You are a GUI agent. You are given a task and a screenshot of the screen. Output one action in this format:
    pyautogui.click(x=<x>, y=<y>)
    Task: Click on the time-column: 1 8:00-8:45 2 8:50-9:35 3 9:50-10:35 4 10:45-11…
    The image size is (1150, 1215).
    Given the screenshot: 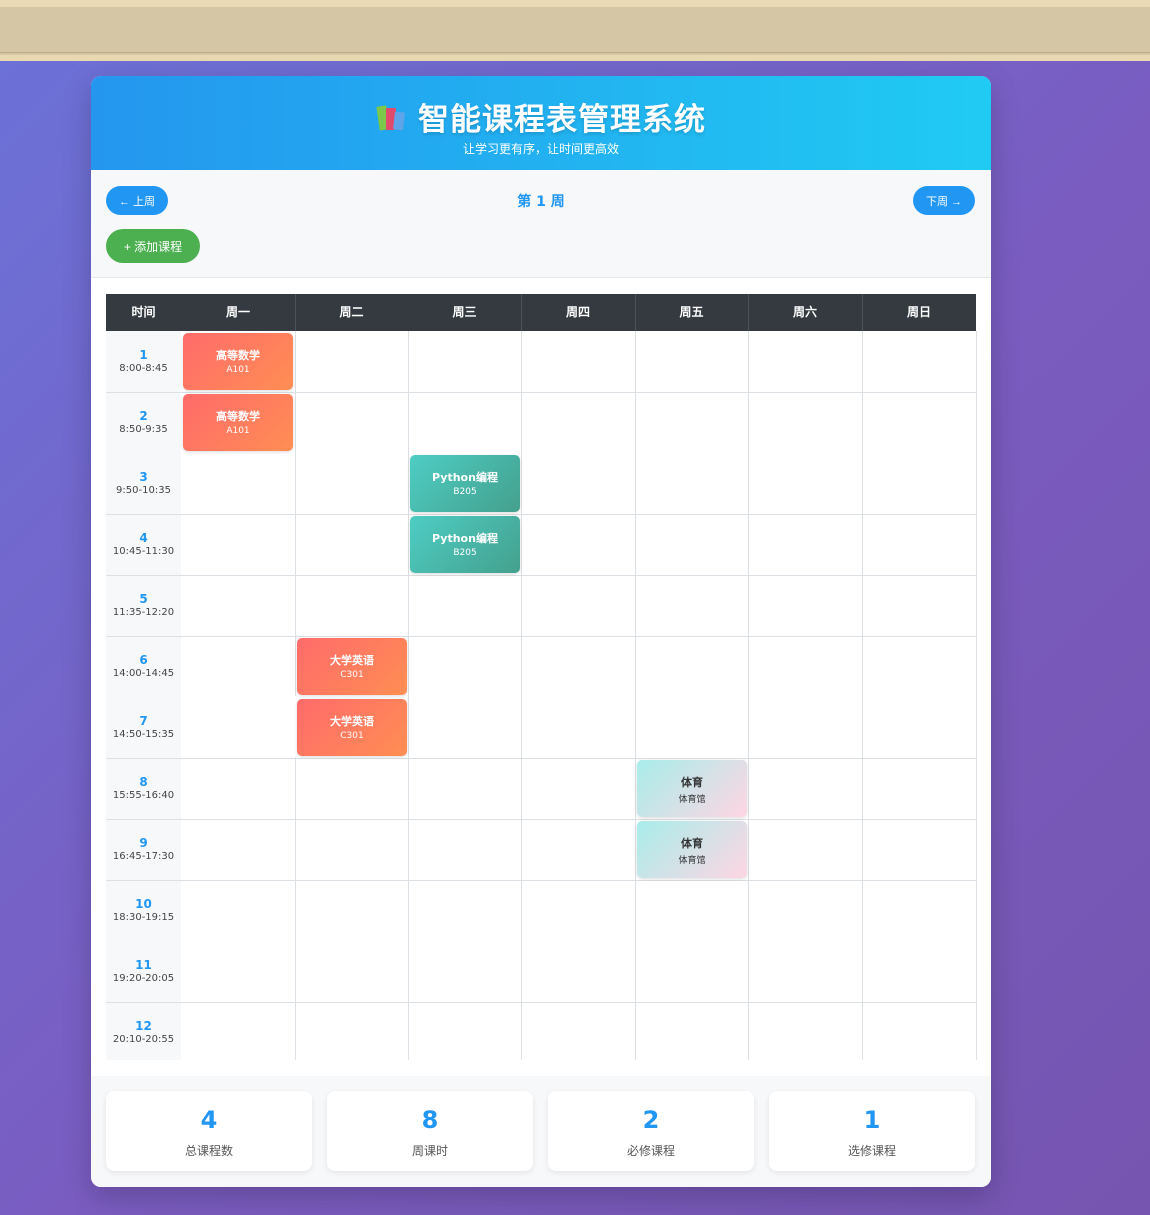 What is the action you would take?
    pyautogui.click(x=143, y=695)
    